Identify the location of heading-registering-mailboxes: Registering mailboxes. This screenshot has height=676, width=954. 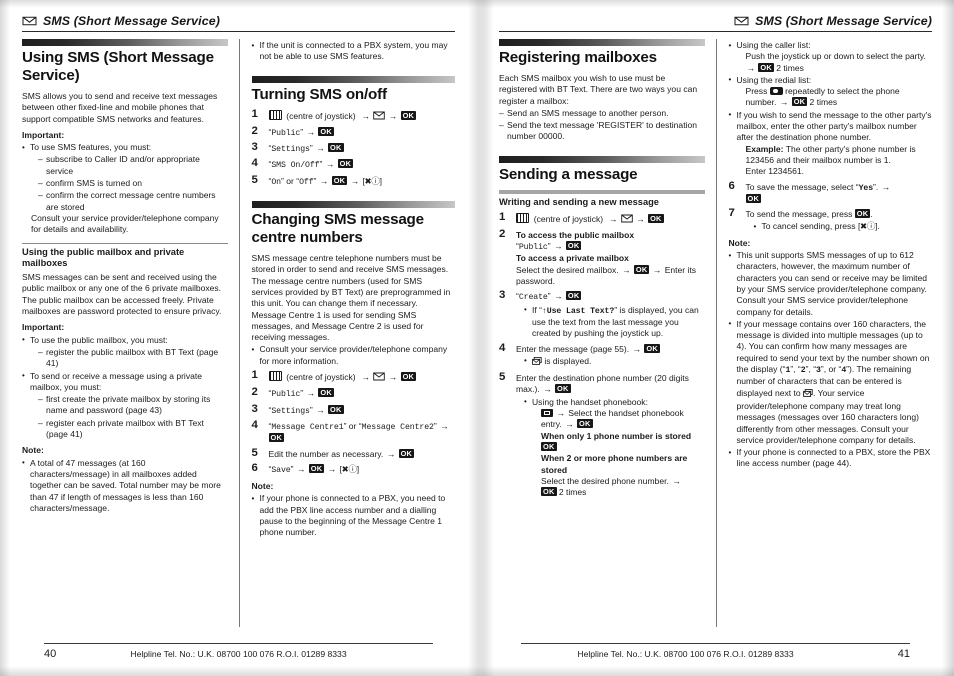
(578, 57).